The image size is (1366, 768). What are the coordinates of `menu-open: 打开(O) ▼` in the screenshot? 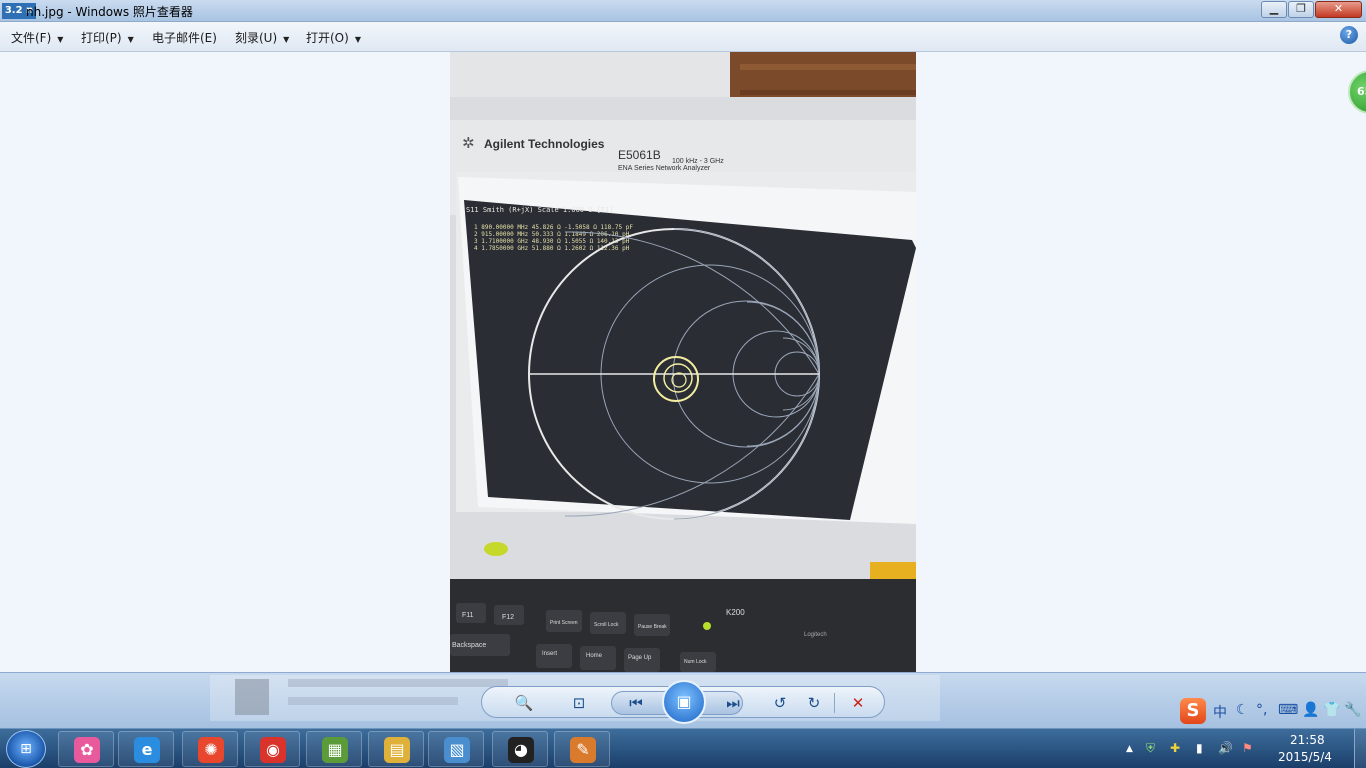 It's located at (333, 37).